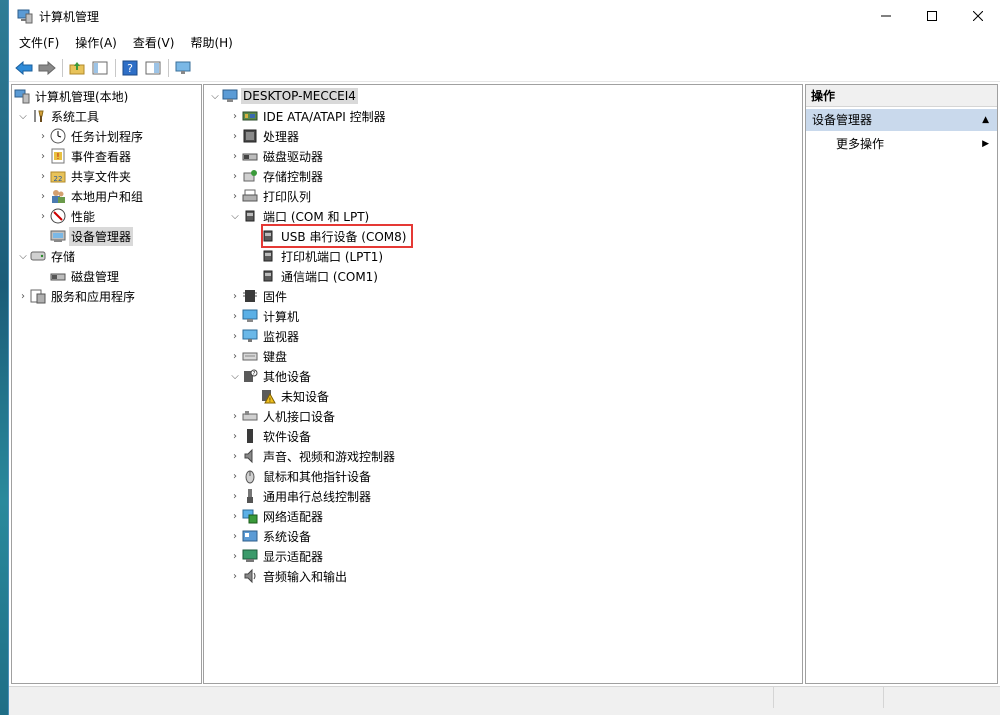 The width and height of the screenshot is (1000, 715). Describe the element at coordinates (96, 43) in the screenshot. I see `menu-action: 操作(A)` at that location.